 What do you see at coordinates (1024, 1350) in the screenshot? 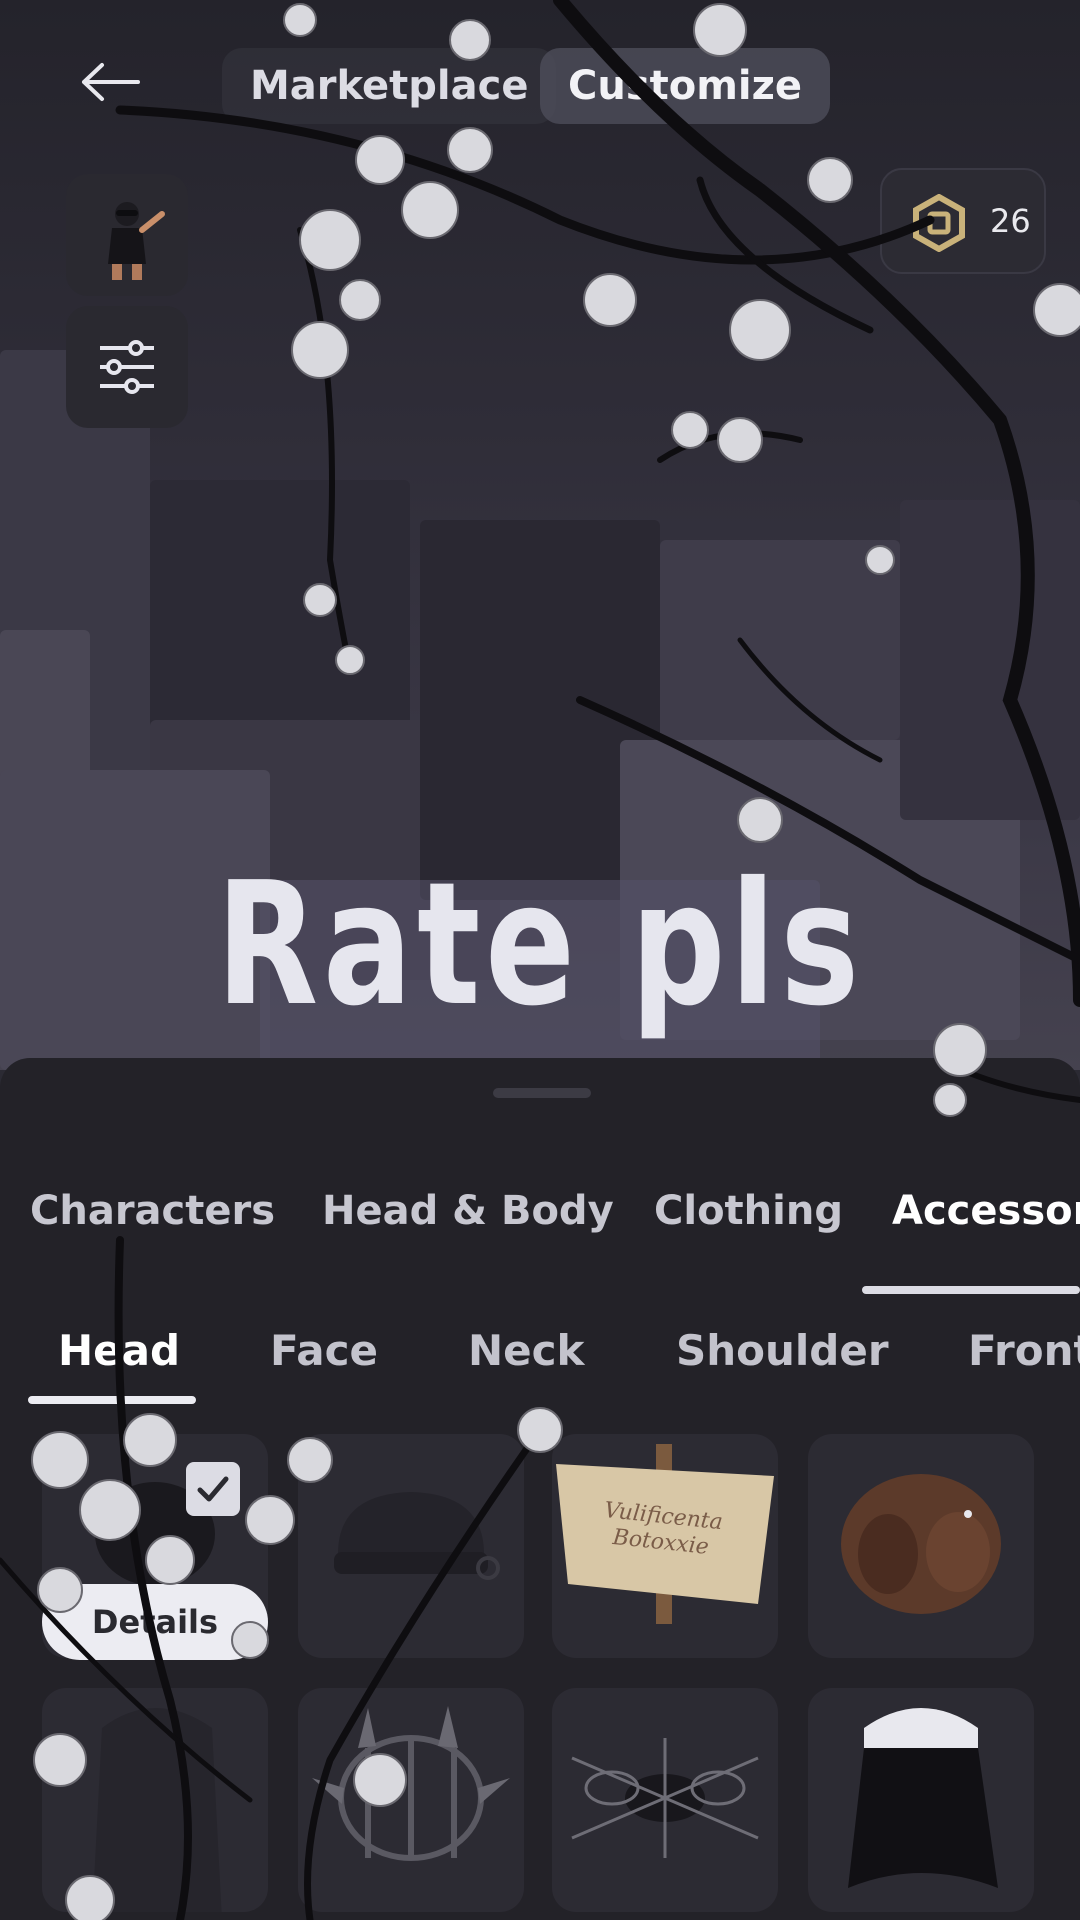
I see `subtab-front: Front` at bounding box center [1024, 1350].